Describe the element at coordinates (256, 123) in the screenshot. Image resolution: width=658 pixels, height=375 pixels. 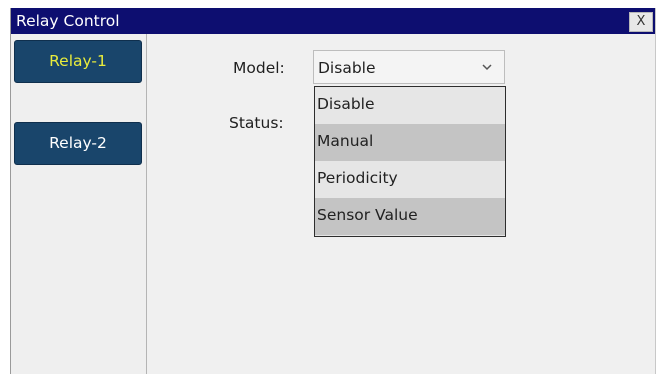
I see `status-label: Status:` at that location.